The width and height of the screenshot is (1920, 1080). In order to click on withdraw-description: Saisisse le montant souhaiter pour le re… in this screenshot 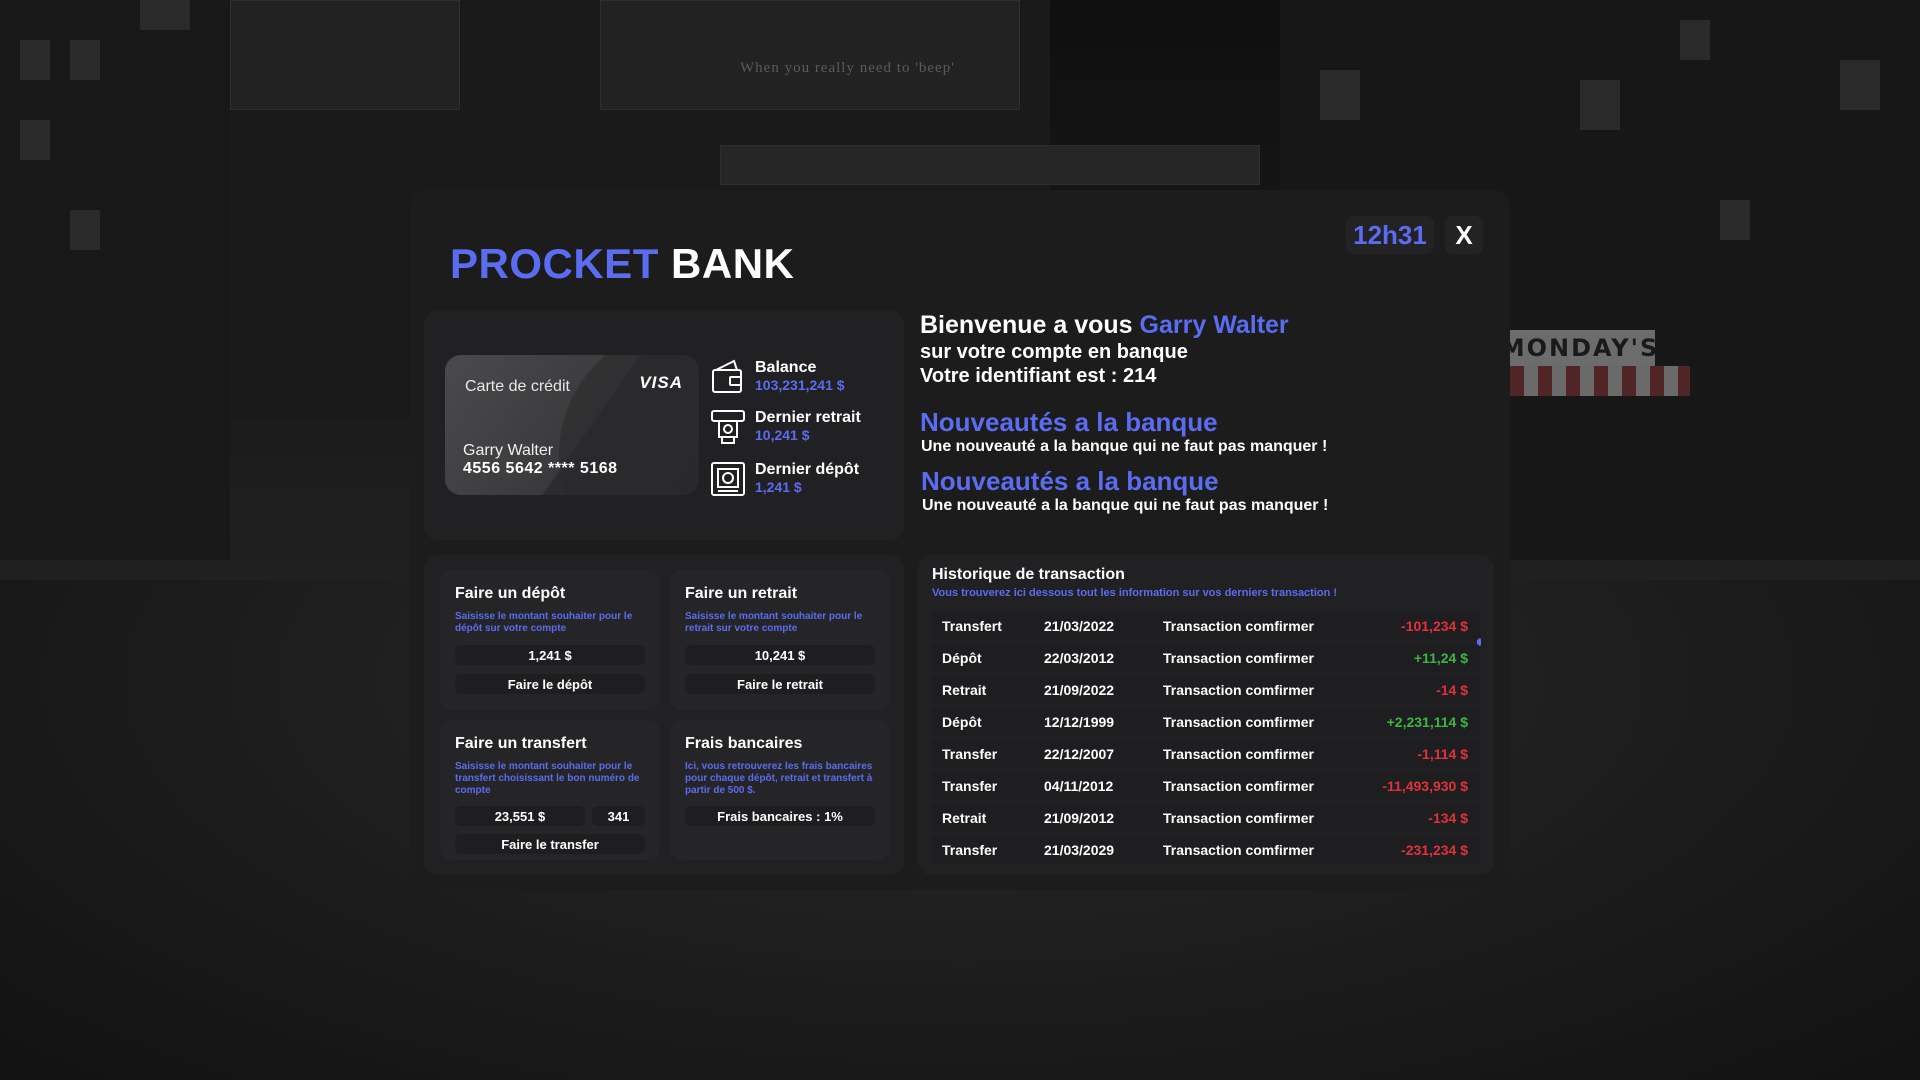, I will do `click(774, 622)`.